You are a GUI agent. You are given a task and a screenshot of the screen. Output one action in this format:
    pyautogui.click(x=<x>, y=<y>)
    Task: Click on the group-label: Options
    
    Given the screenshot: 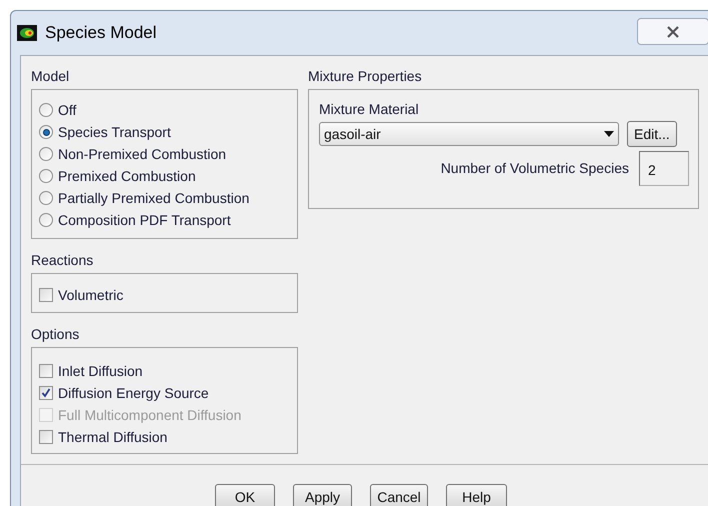 What is the action you would take?
    pyautogui.click(x=55, y=334)
    